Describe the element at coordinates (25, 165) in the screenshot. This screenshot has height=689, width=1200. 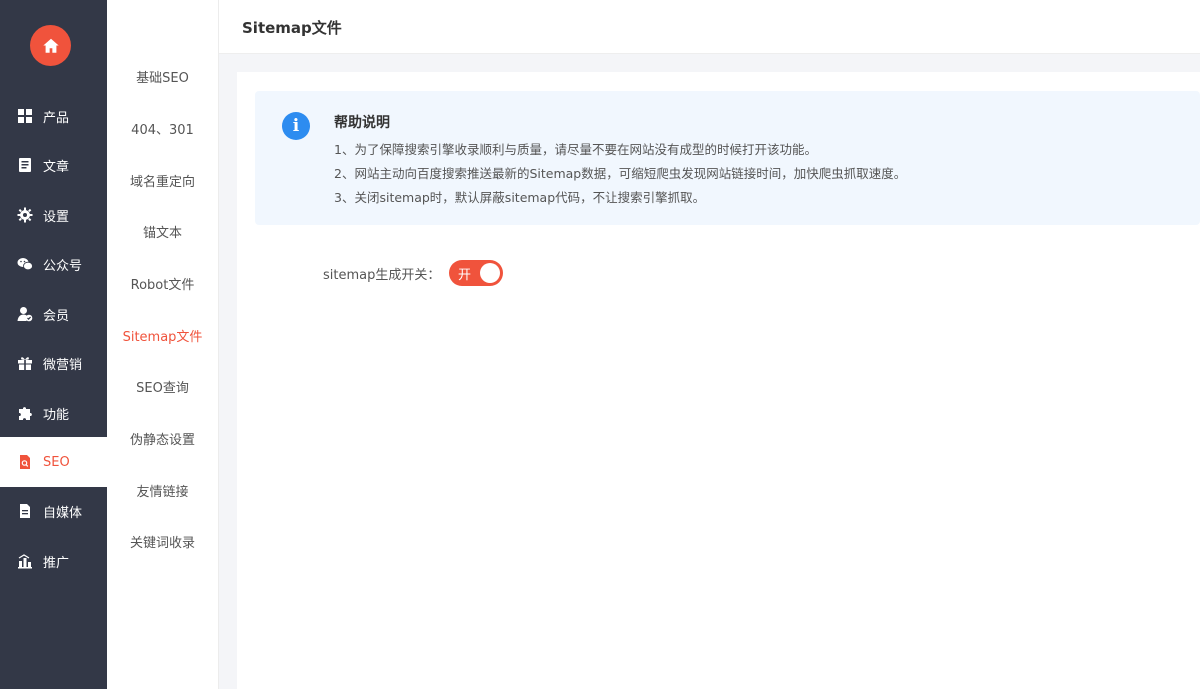
I see `document-icon` at that location.